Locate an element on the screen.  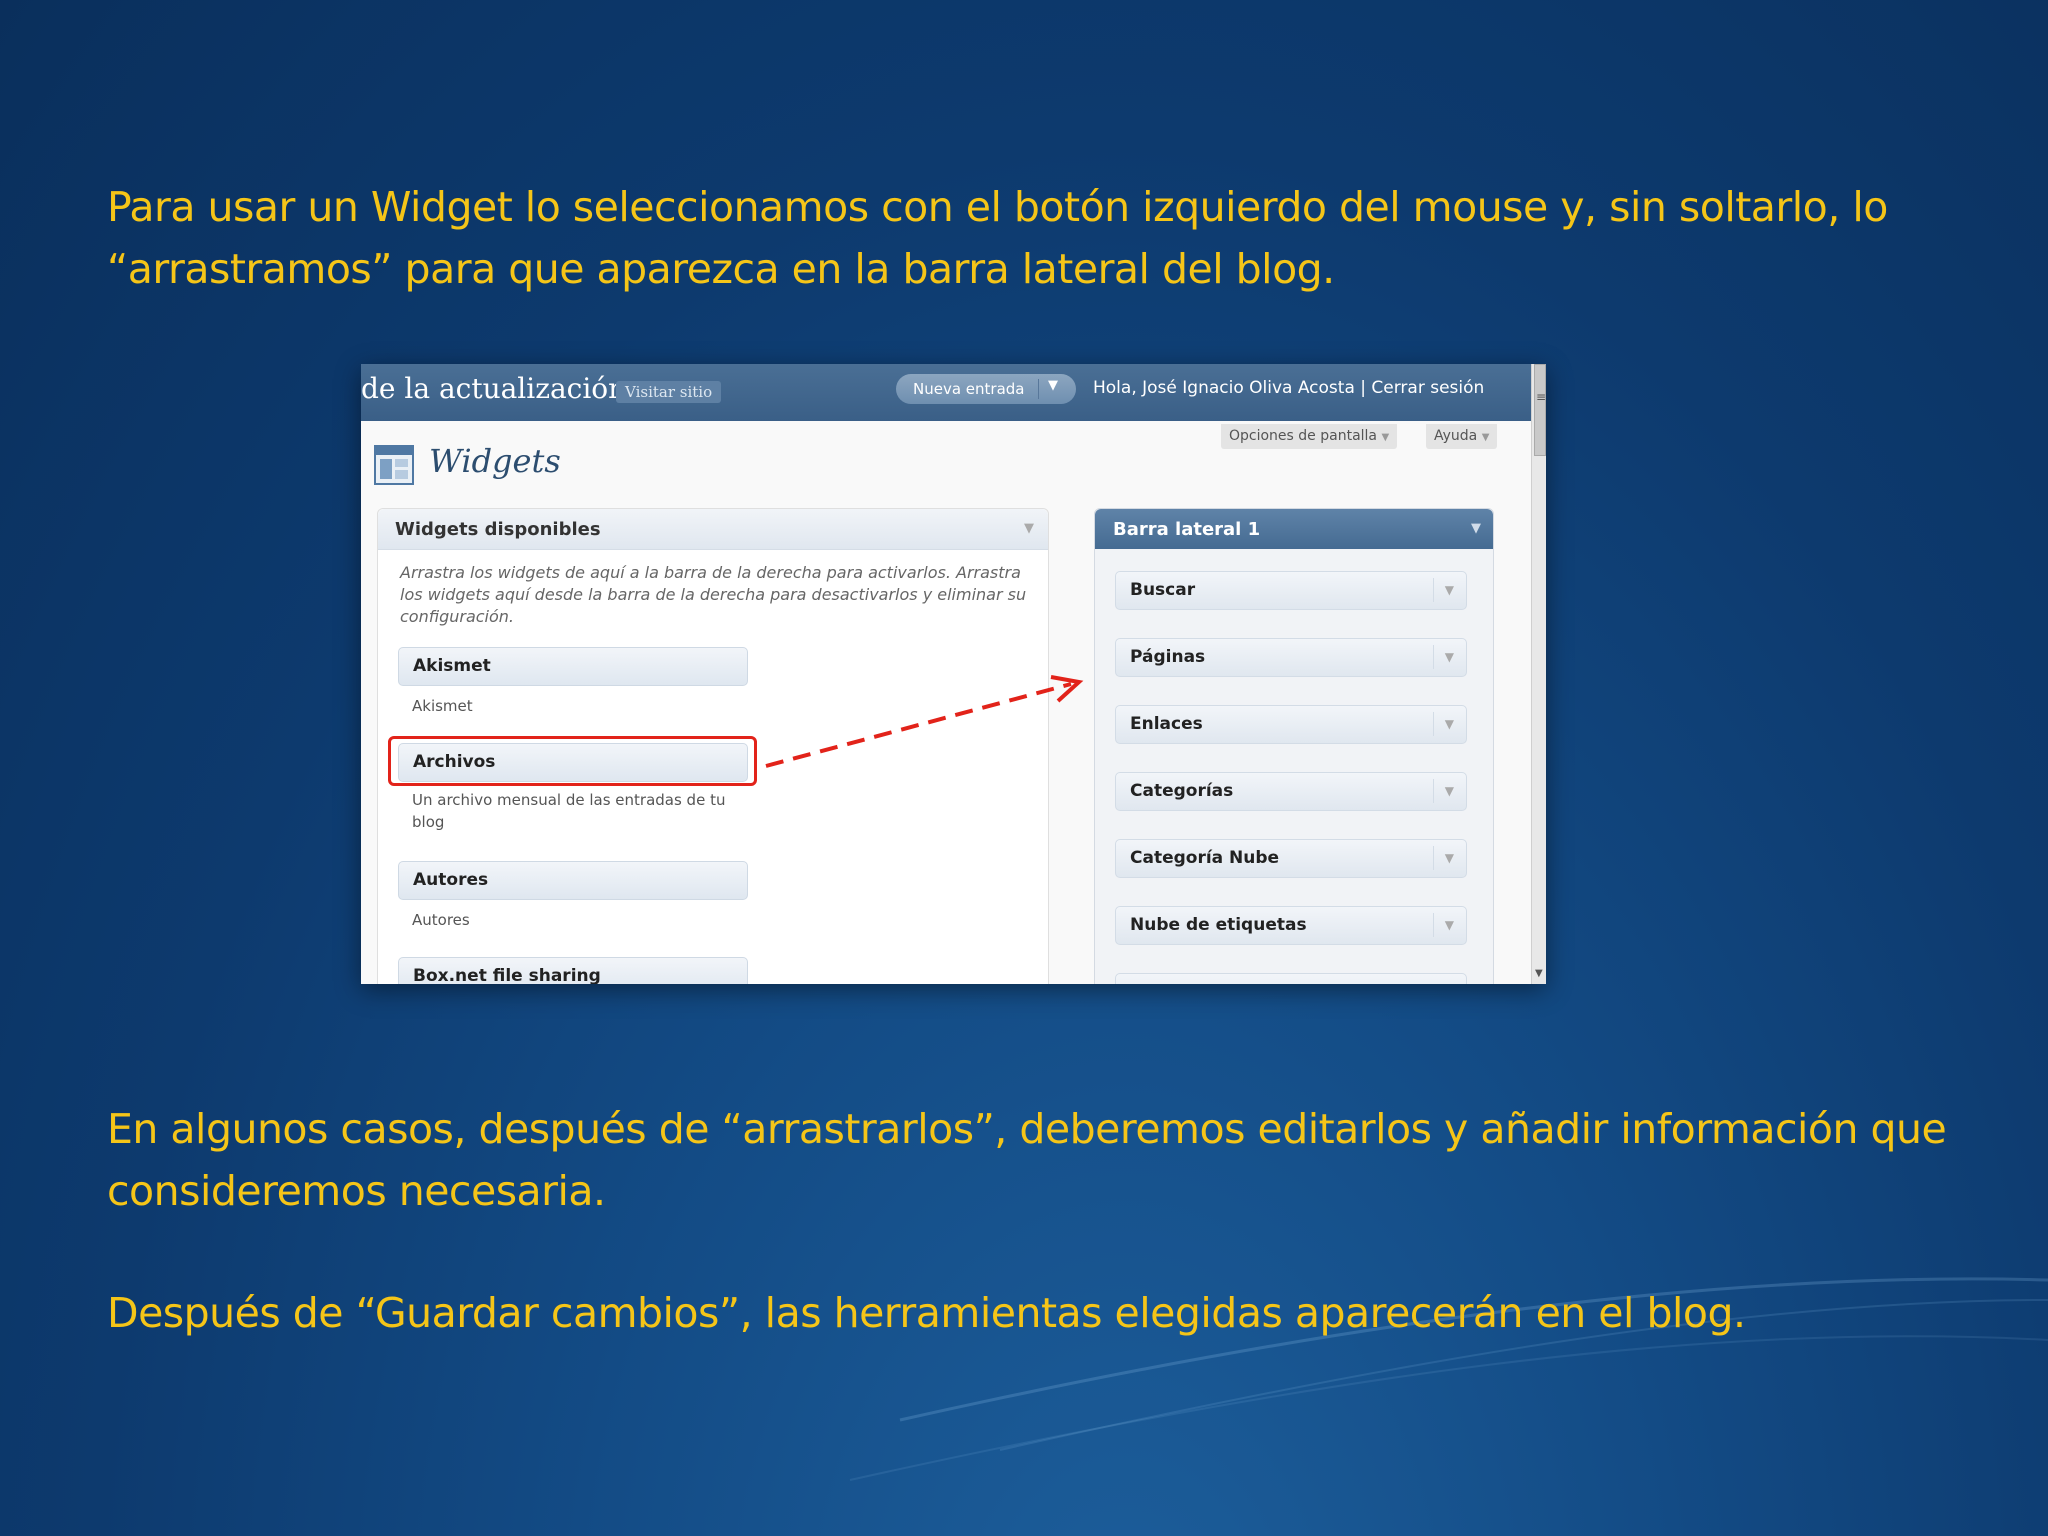
sidebar-widget-nube-etiquetas: Nube de etiquetas ▼ is located at coordinates (1291, 925).